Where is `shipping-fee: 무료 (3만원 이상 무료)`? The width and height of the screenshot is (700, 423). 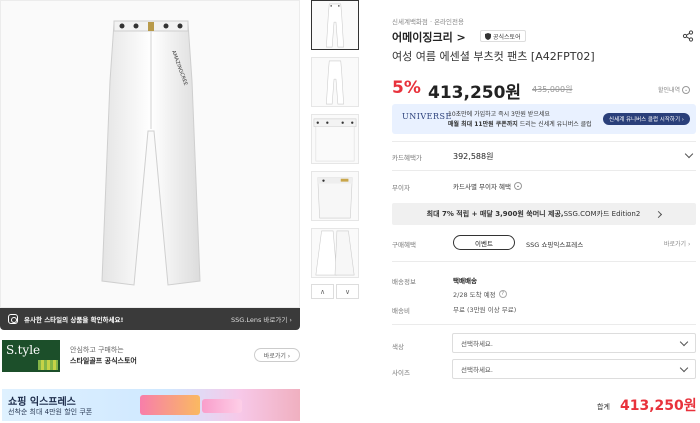
shipping-fee: 무료 (3만원 이상 무료) is located at coordinates (485, 310).